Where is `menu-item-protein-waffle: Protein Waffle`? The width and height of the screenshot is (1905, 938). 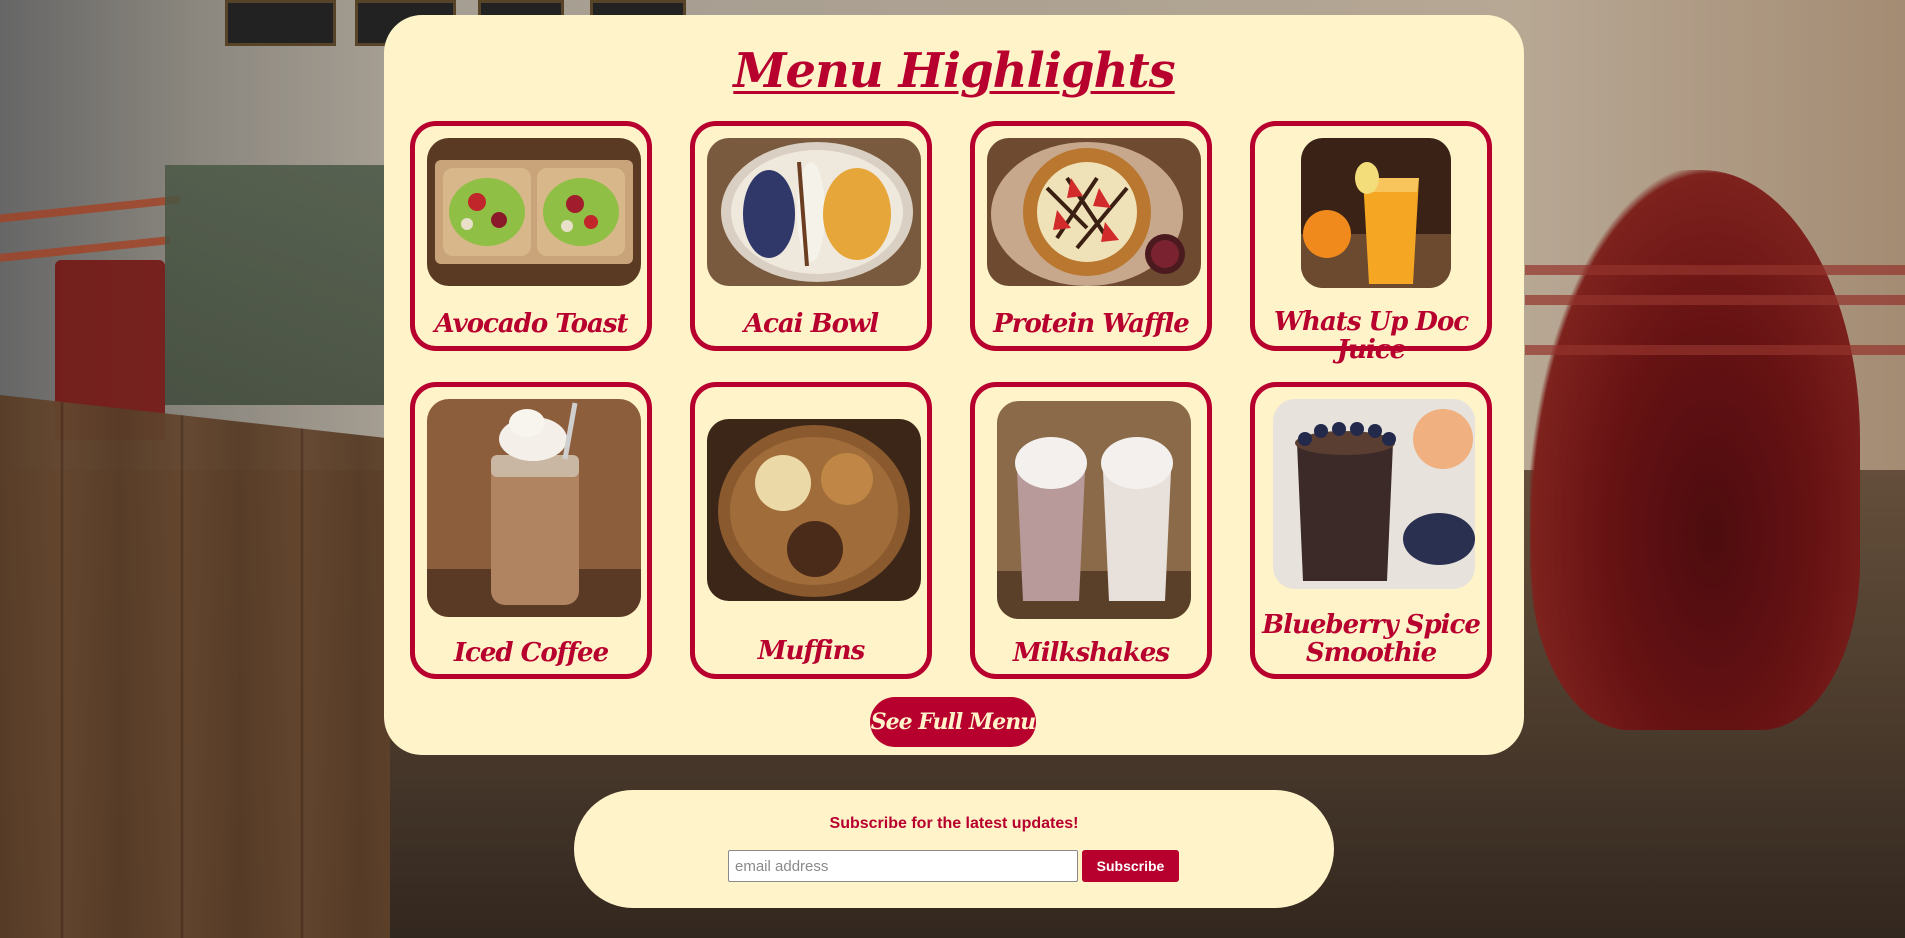
menu-item-protein-waffle: Protein Waffle is located at coordinates (1091, 236).